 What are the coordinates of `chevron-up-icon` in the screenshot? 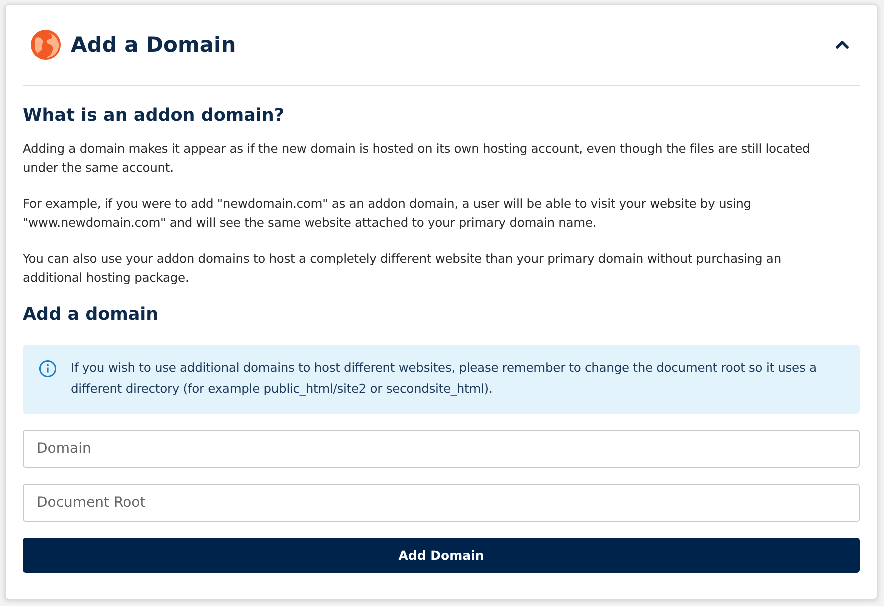 It's located at (842, 45).